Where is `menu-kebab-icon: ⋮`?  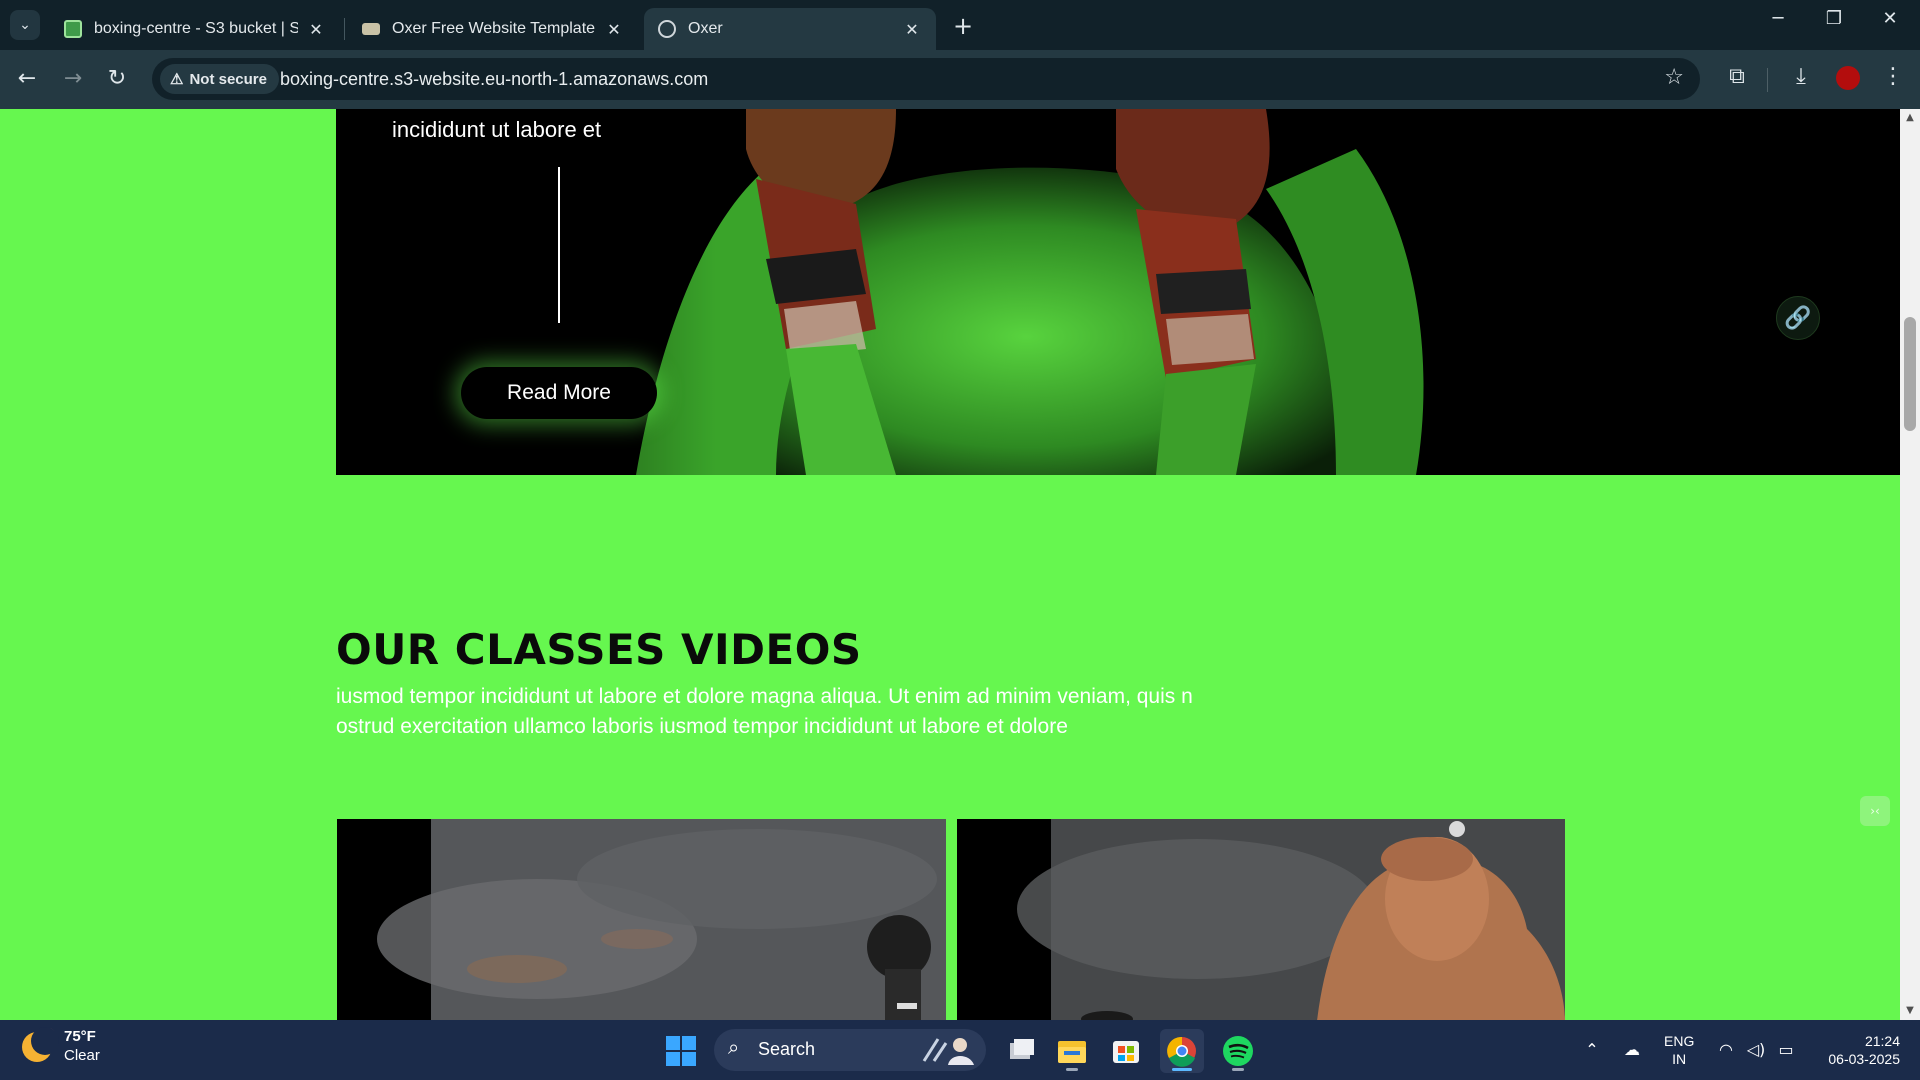
menu-kebab-icon: ⋮ is located at coordinates (1893, 76).